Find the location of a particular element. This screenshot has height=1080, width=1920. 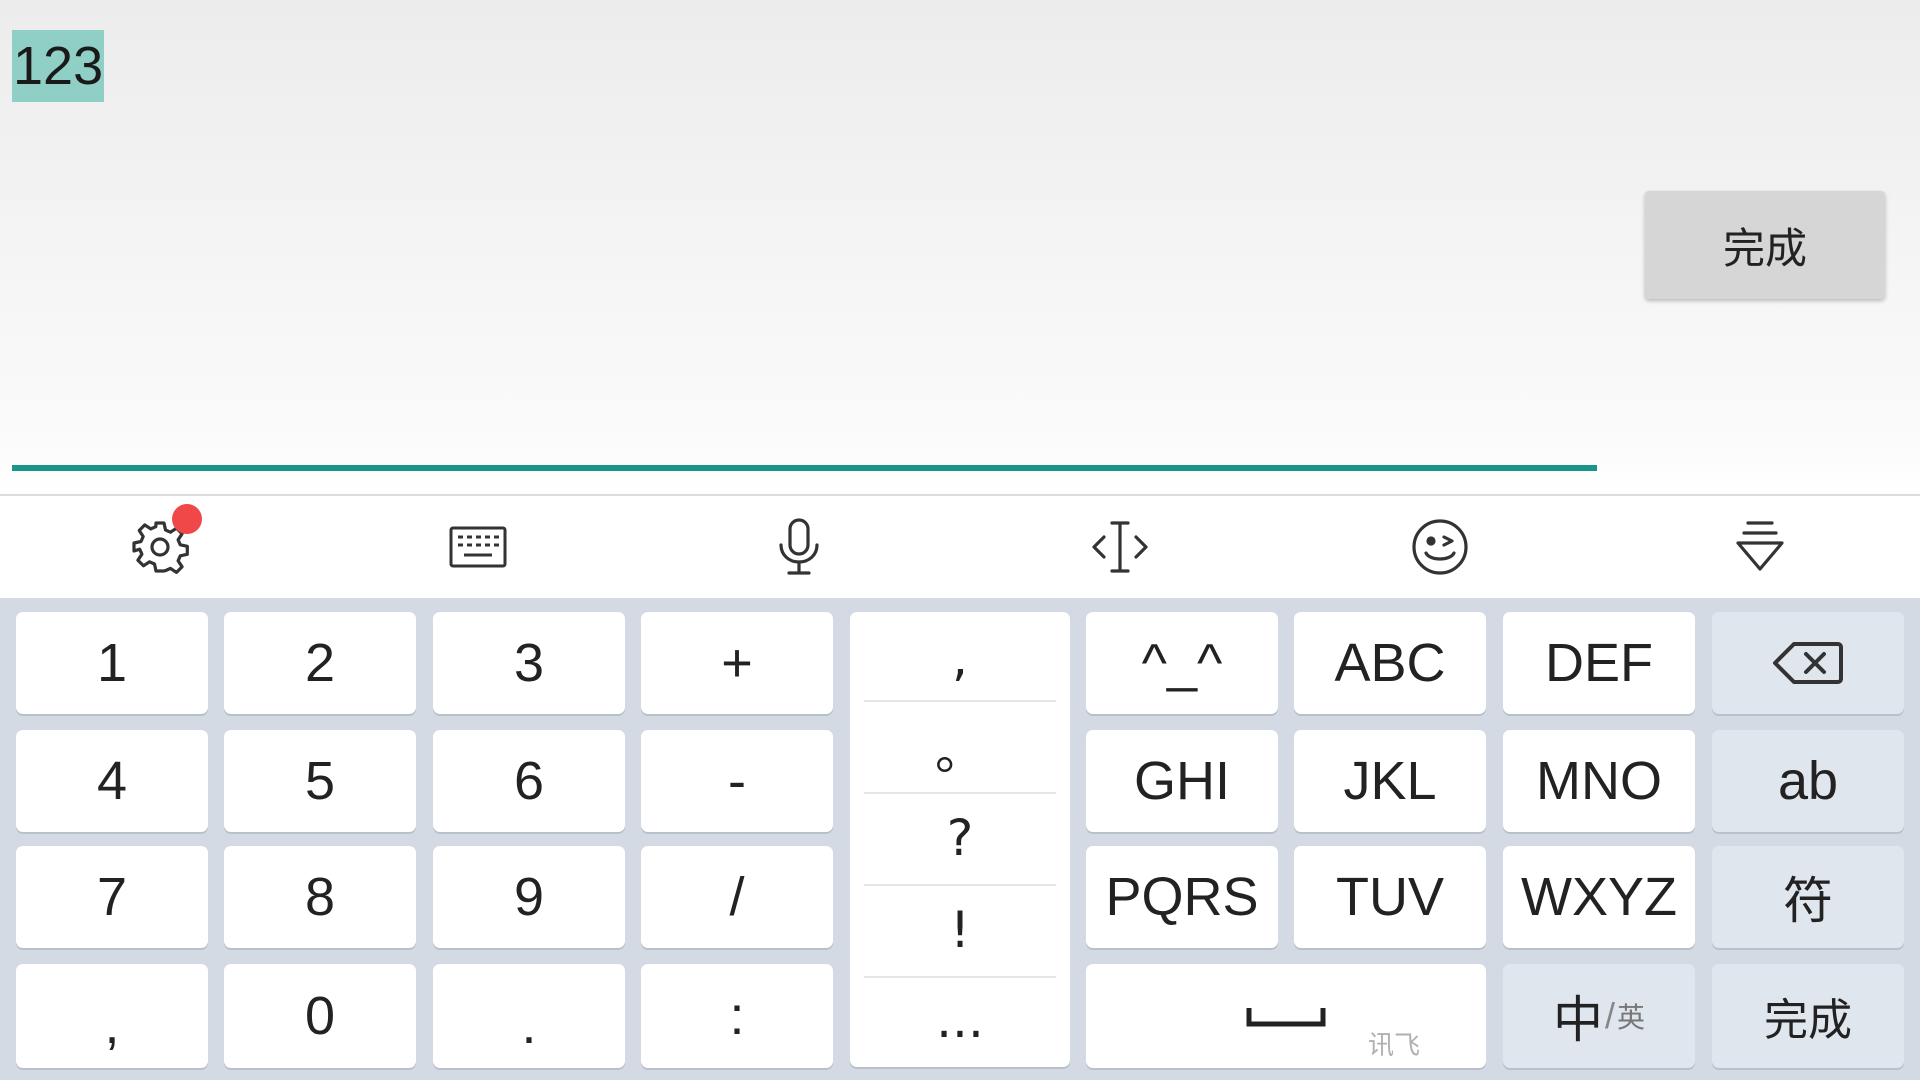

lang-chinese-label: 中 is located at coordinates (1577, 1020).